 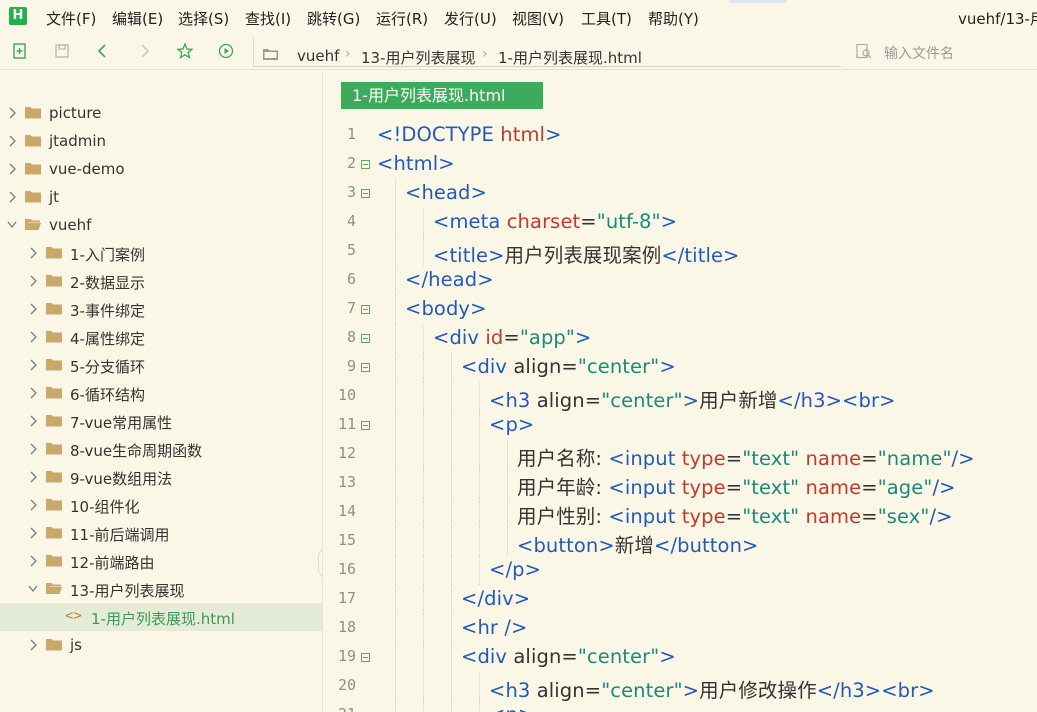 What do you see at coordinates (538, 18) in the screenshot?
I see `menu-item-7: 视图(V)` at bounding box center [538, 18].